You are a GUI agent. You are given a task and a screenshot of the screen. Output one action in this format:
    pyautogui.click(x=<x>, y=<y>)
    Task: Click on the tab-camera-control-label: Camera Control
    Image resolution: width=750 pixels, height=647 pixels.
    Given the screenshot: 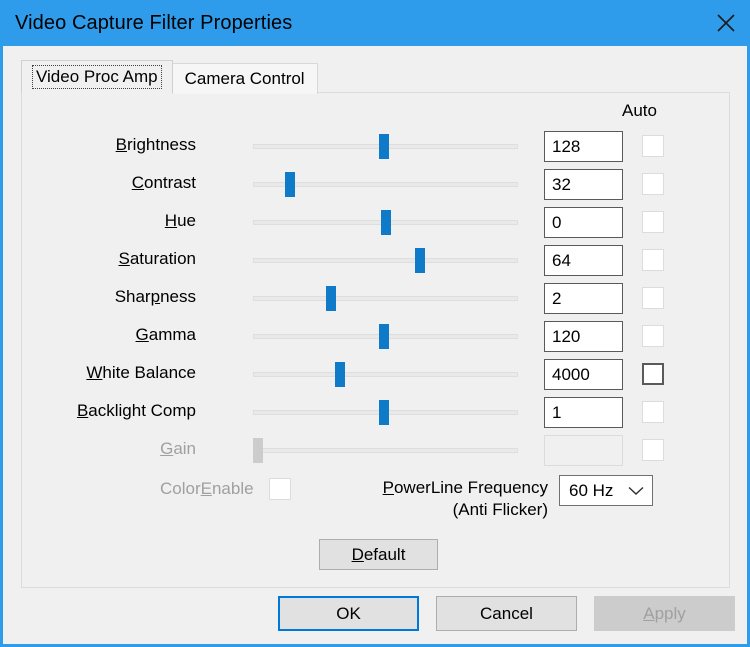 What is the action you would take?
    pyautogui.click(x=244, y=78)
    